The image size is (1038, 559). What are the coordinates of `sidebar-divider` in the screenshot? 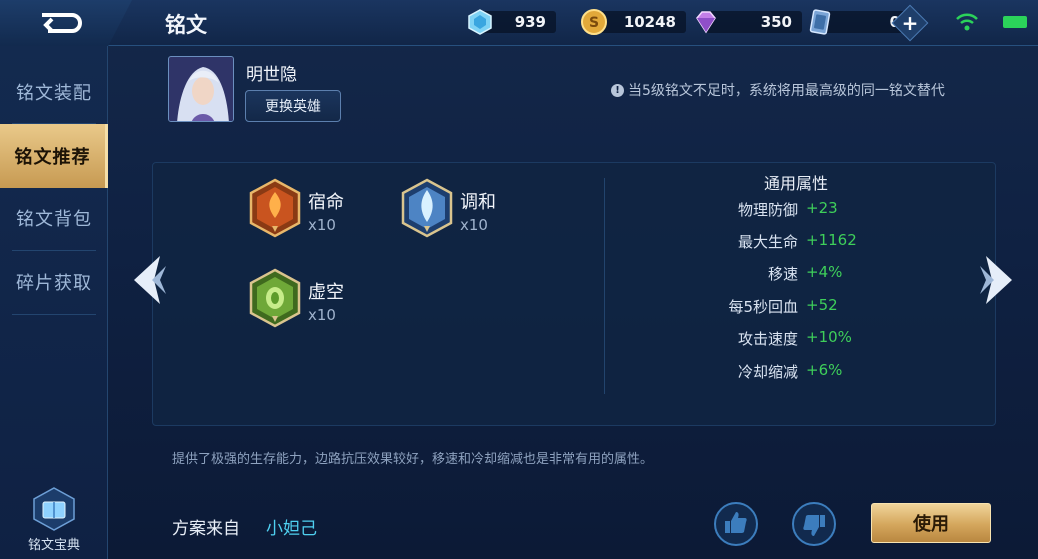 It's located at (54, 314).